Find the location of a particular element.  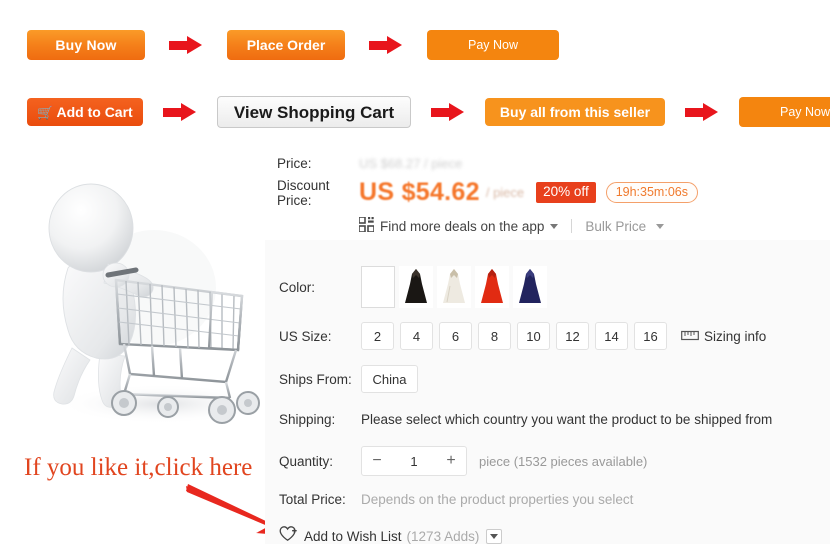

quantity-input: 1 is located at coordinates (414, 461).